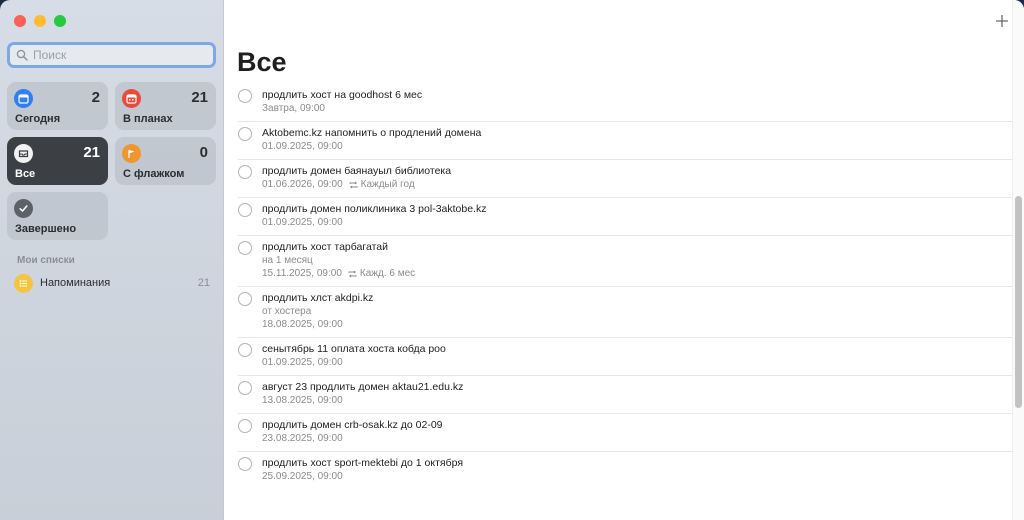  What do you see at coordinates (75, 283) in the screenshot?
I see `list-label: Напоминания` at bounding box center [75, 283].